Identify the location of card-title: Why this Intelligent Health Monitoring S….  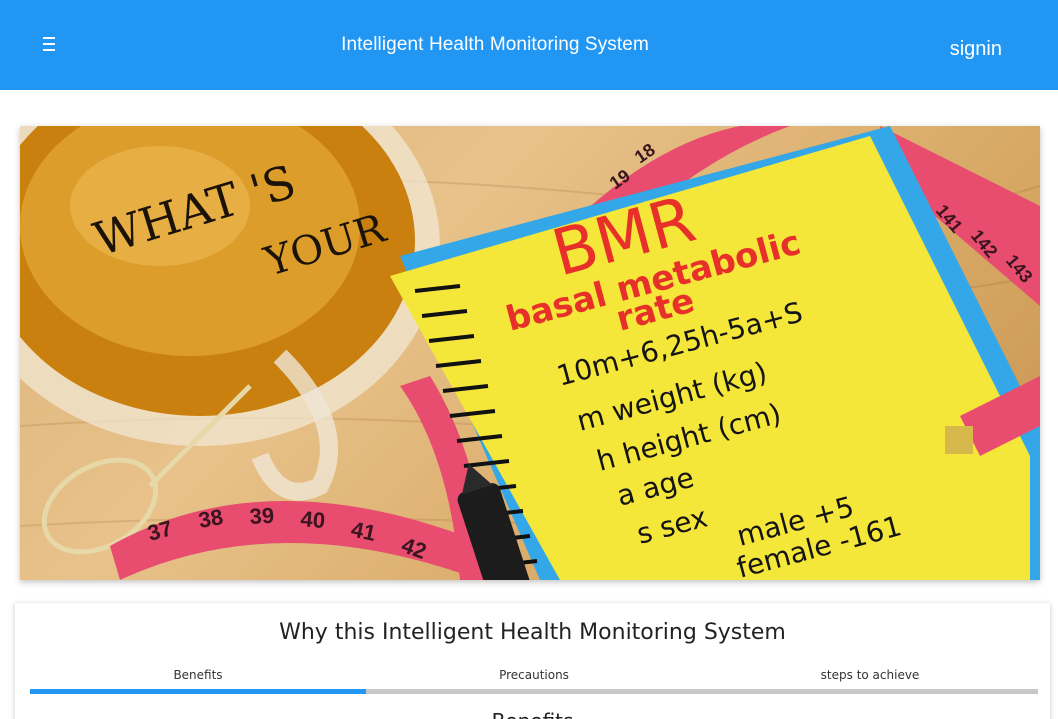
(532, 632).